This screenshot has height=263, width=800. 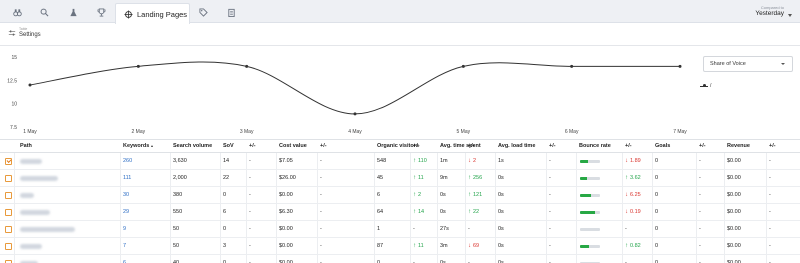 What do you see at coordinates (26, 146) in the screenshot?
I see `column-header: Path` at bounding box center [26, 146].